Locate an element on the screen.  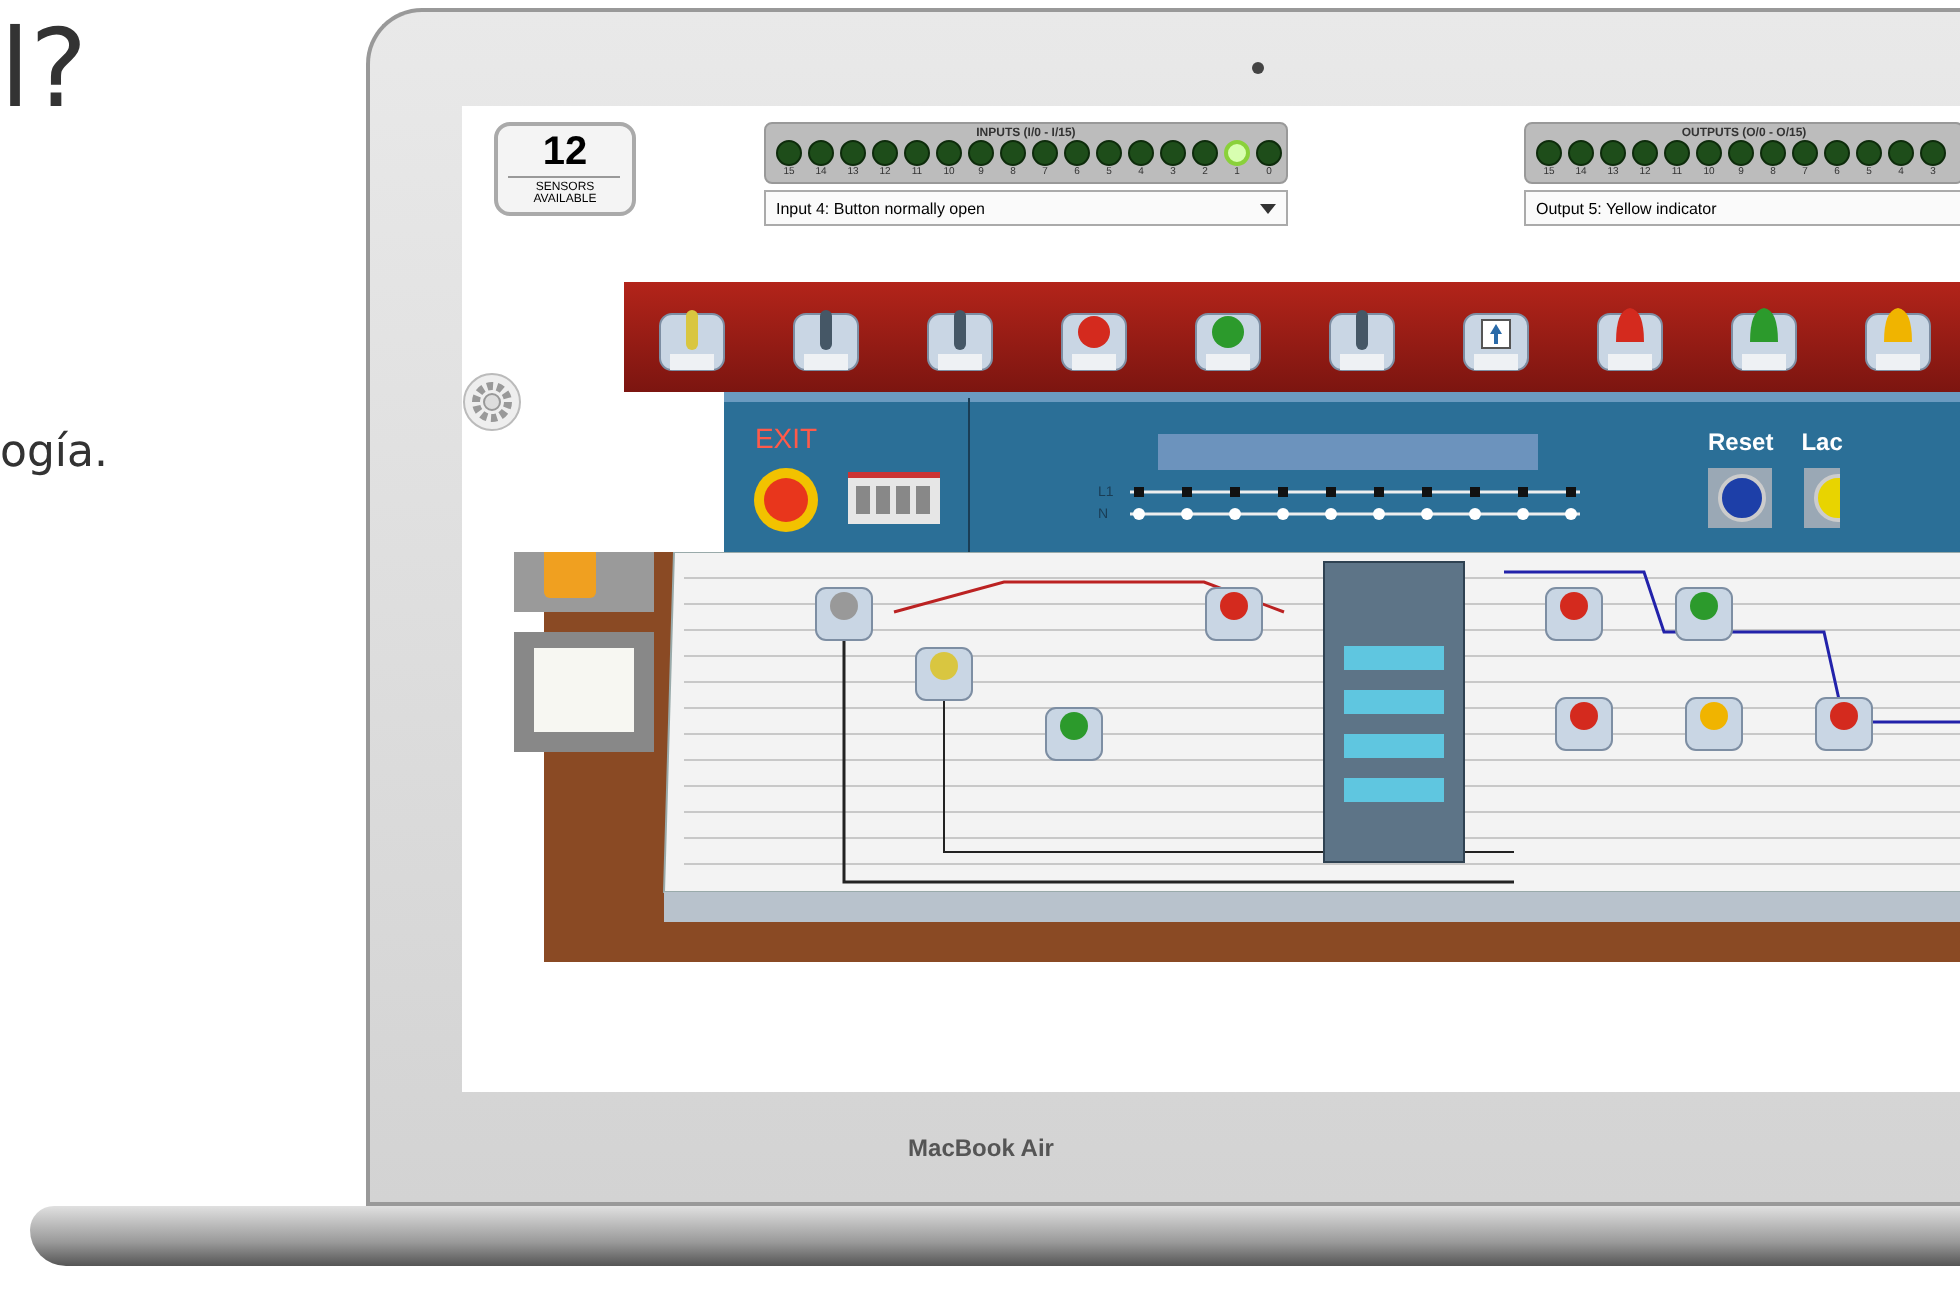
settings-icon is located at coordinates (492, 402).